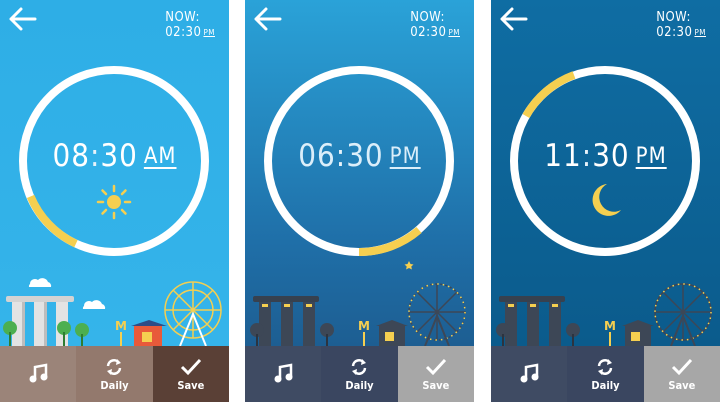  What do you see at coordinates (409, 265) in the screenshot?
I see `star-icon` at bounding box center [409, 265].